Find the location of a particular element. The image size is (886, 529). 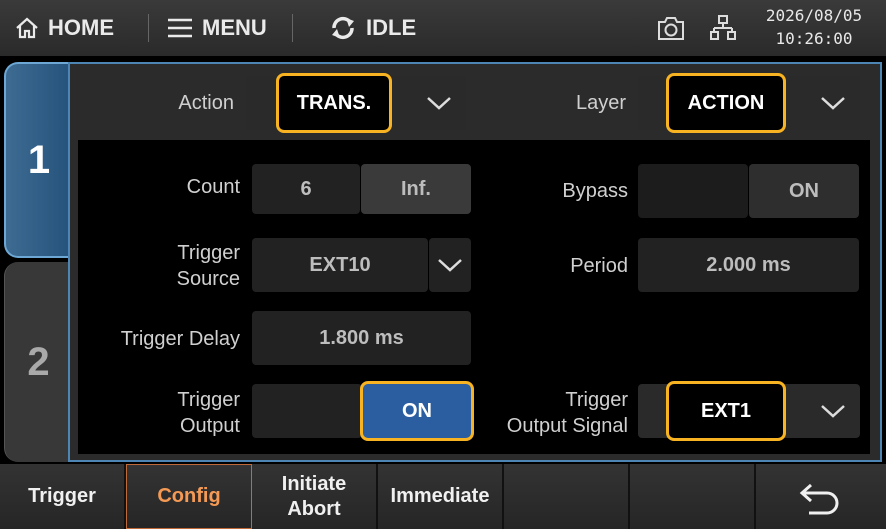

action-value: TRANS. is located at coordinates (334, 103).